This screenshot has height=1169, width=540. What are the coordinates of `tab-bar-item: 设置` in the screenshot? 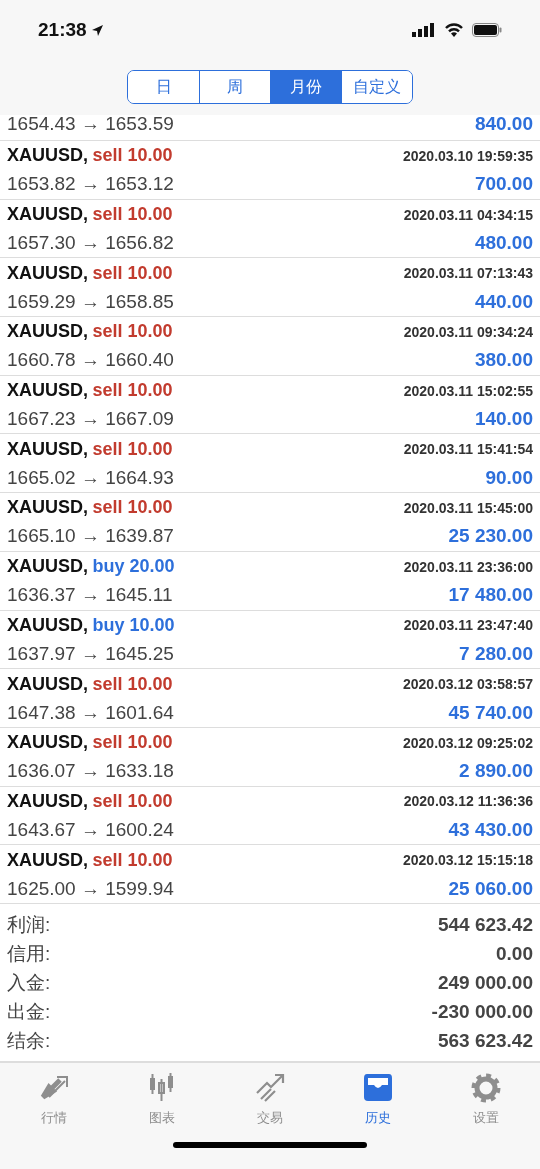 It's located at (486, 1095).